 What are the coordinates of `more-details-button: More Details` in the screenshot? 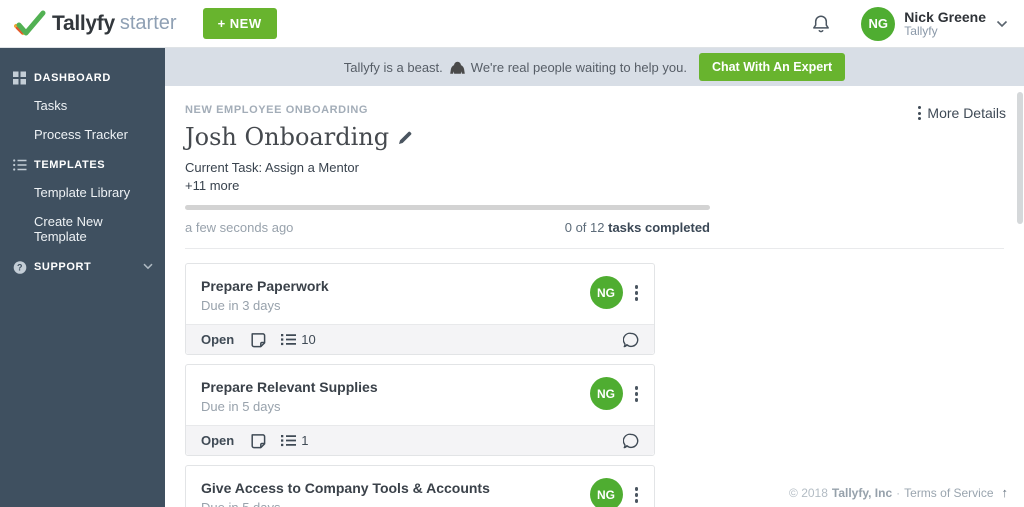 It's located at (962, 113).